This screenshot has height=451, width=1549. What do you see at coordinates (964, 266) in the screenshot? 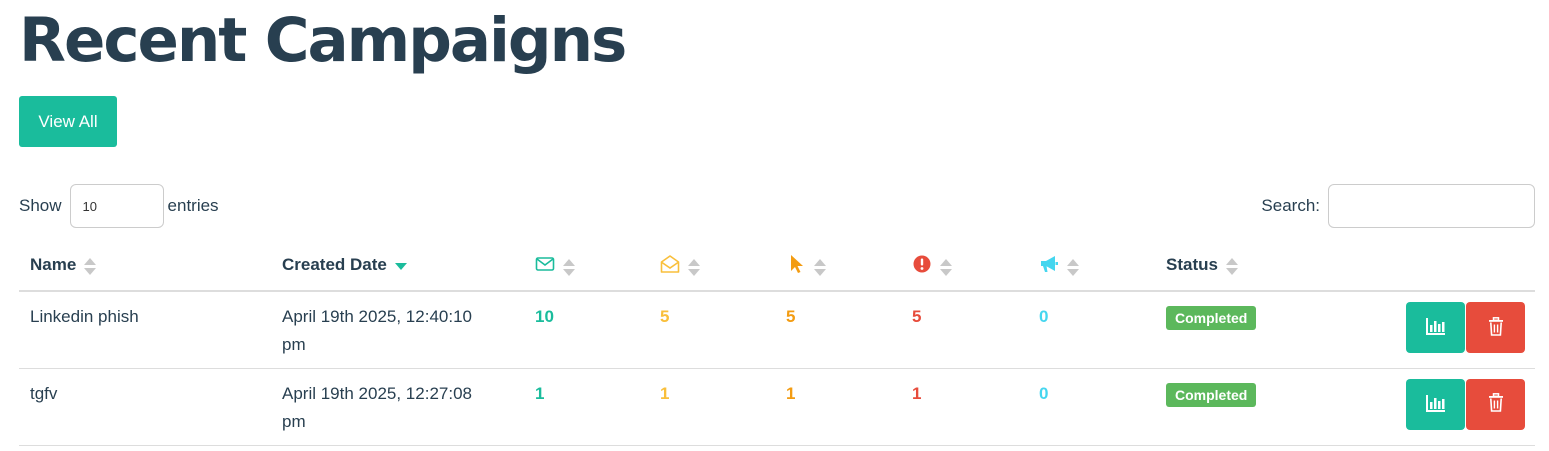
I see `column-header-error` at bounding box center [964, 266].